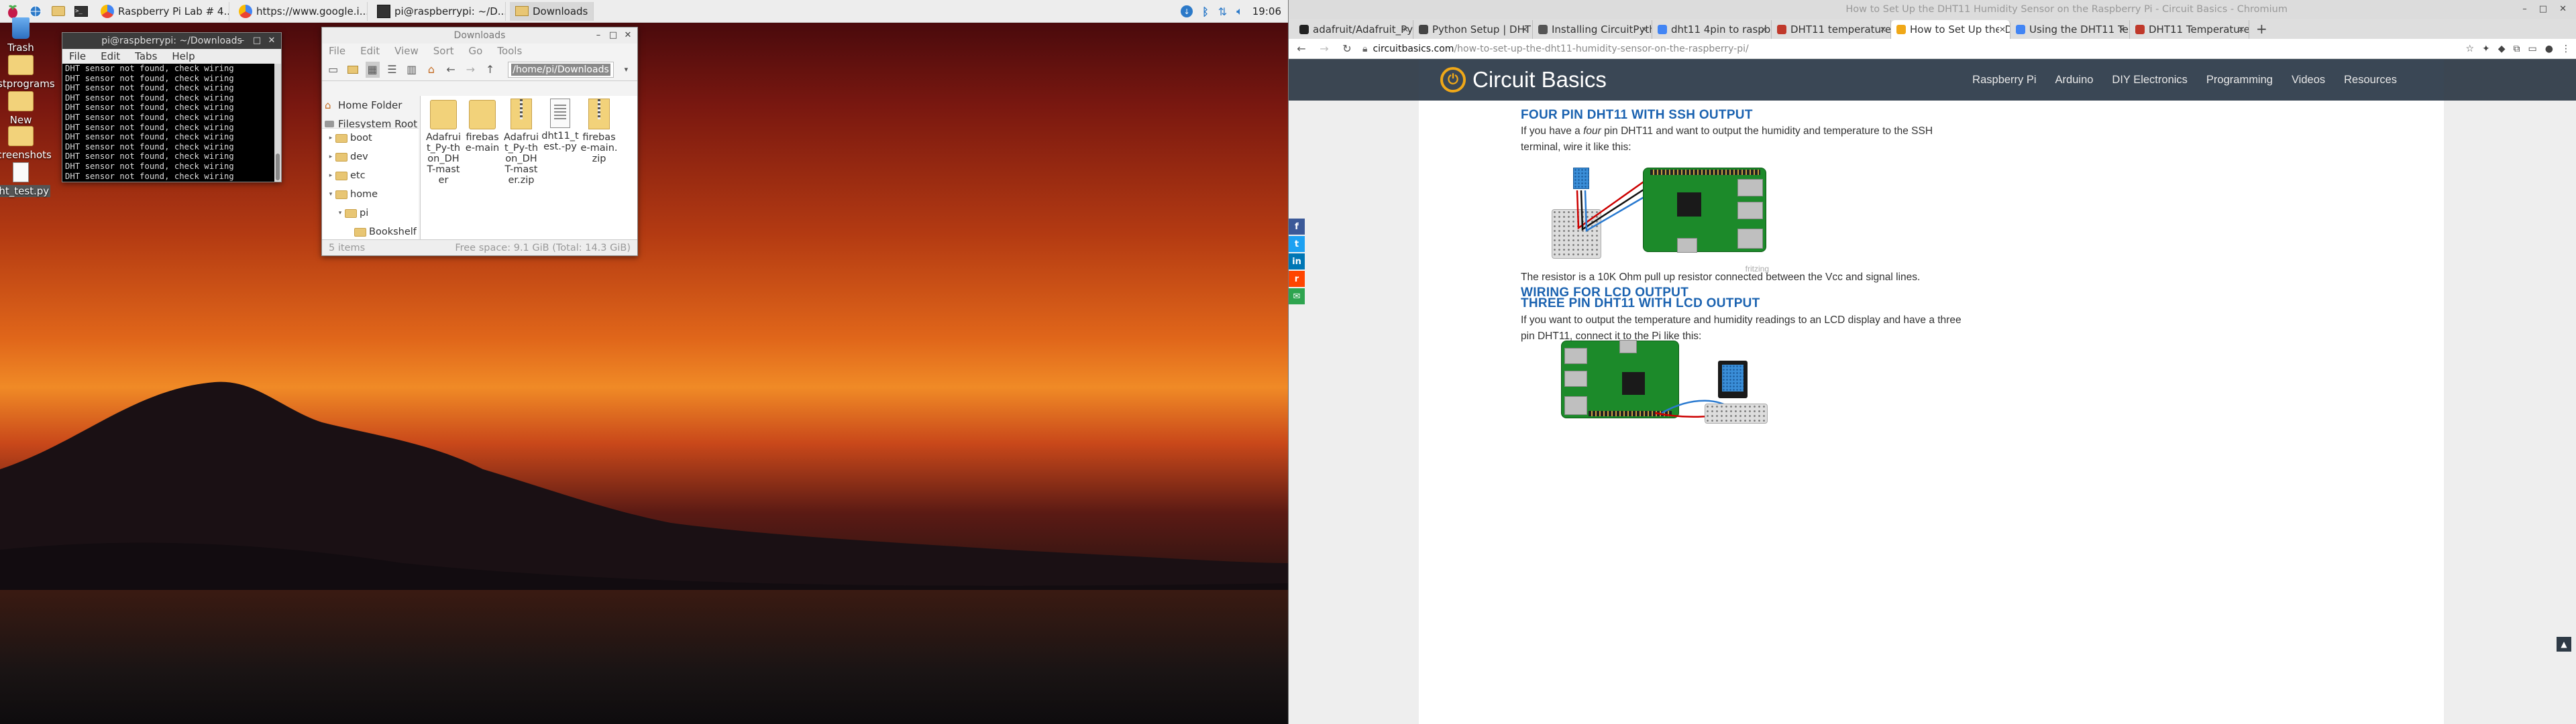 This screenshot has height=724, width=2576. I want to click on icon-view-icon: ▦, so click(372, 69).